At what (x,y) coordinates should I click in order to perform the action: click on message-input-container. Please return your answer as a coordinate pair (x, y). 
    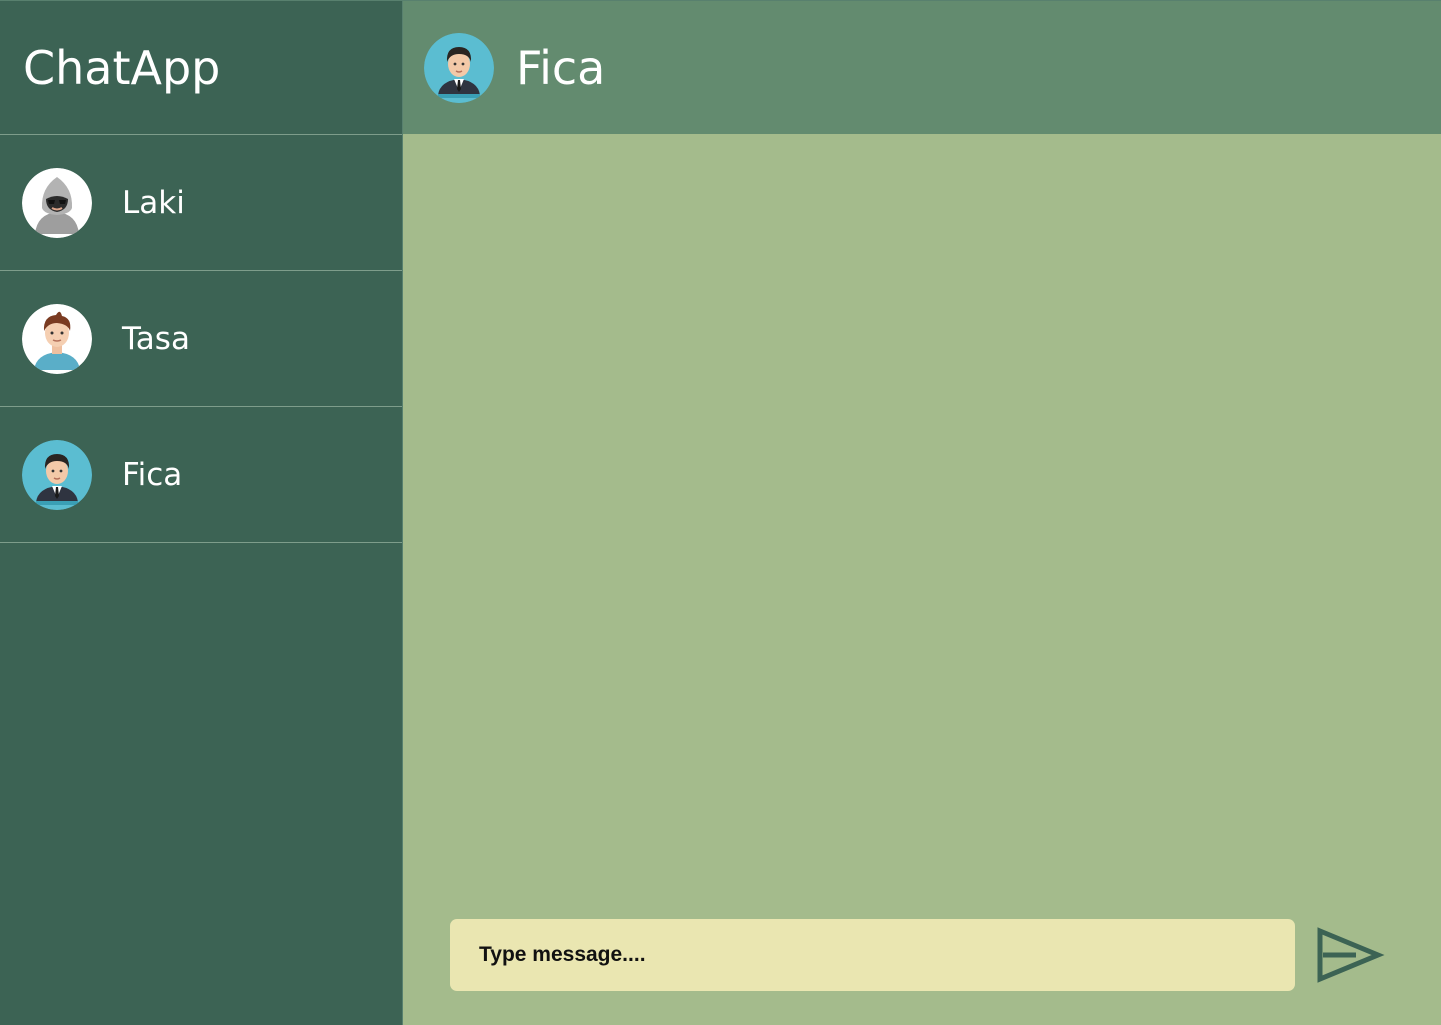
    Looking at the image, I should click on (872, 955).